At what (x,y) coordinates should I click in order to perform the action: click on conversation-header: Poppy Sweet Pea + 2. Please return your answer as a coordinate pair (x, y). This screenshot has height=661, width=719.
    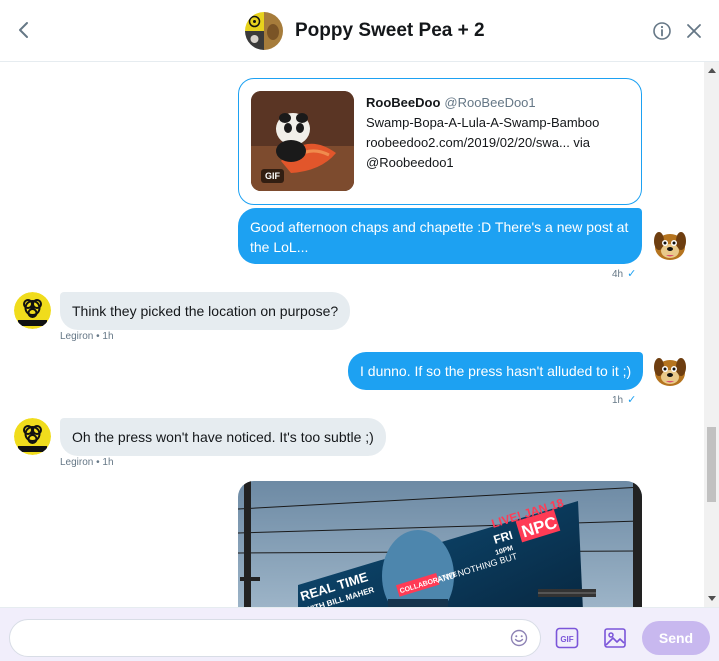
    Looking at the image, I should click on (359, 31).